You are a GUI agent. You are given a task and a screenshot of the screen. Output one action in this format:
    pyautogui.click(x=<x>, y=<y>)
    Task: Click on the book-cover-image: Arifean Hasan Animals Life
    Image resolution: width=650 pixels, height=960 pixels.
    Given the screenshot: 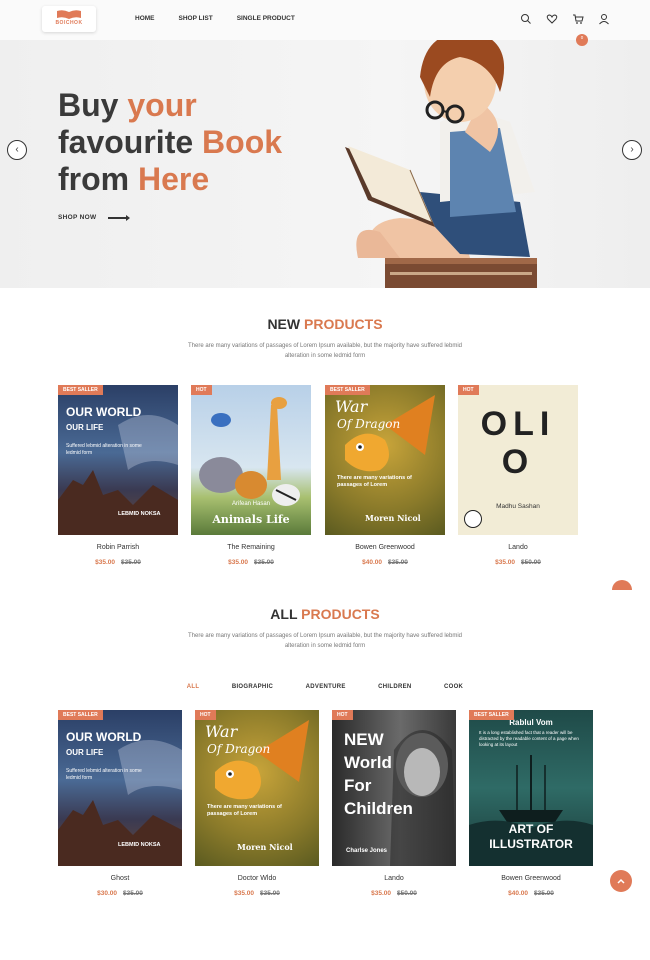 What is the action you would take?
    pyautogui.click(x=251, y=460)
    